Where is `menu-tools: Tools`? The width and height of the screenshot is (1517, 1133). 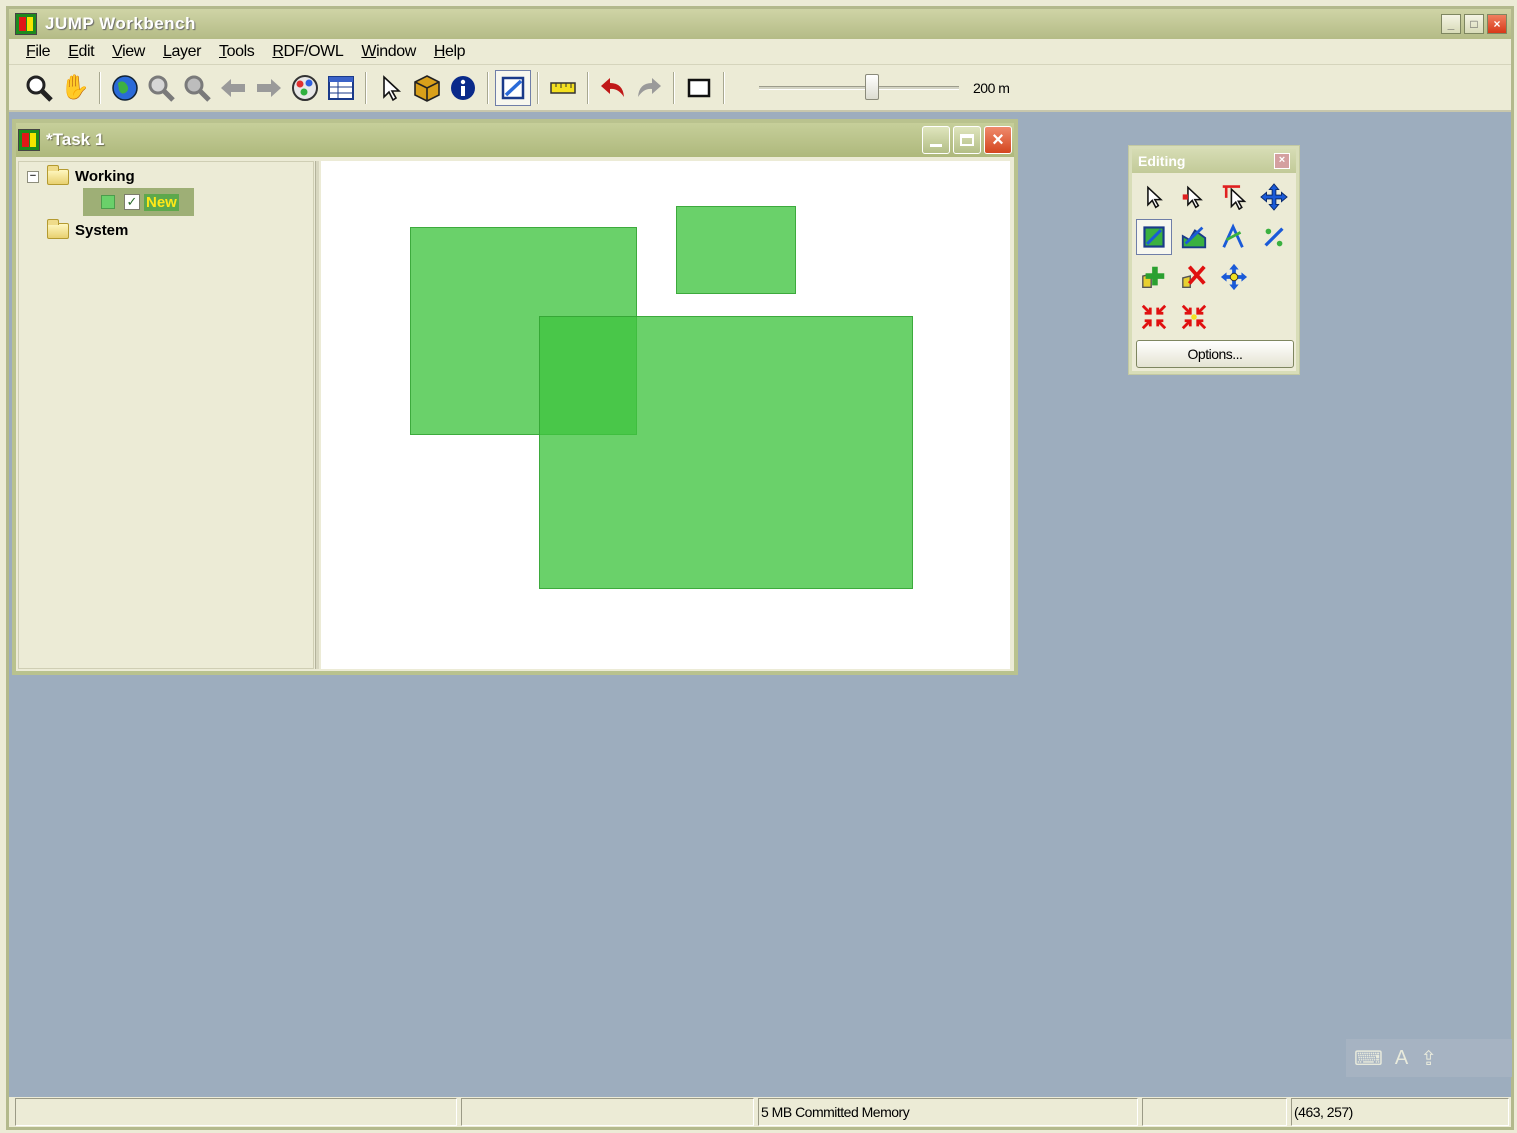
menu-tools: Tools is located at coordinates (236, 52).